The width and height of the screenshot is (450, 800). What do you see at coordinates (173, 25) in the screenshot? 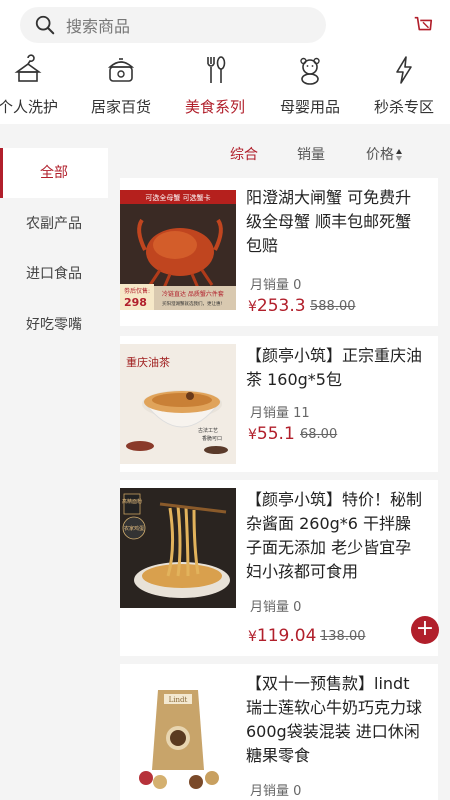
I see `search-input: 搜索商品` at bounding box center [173, 25].